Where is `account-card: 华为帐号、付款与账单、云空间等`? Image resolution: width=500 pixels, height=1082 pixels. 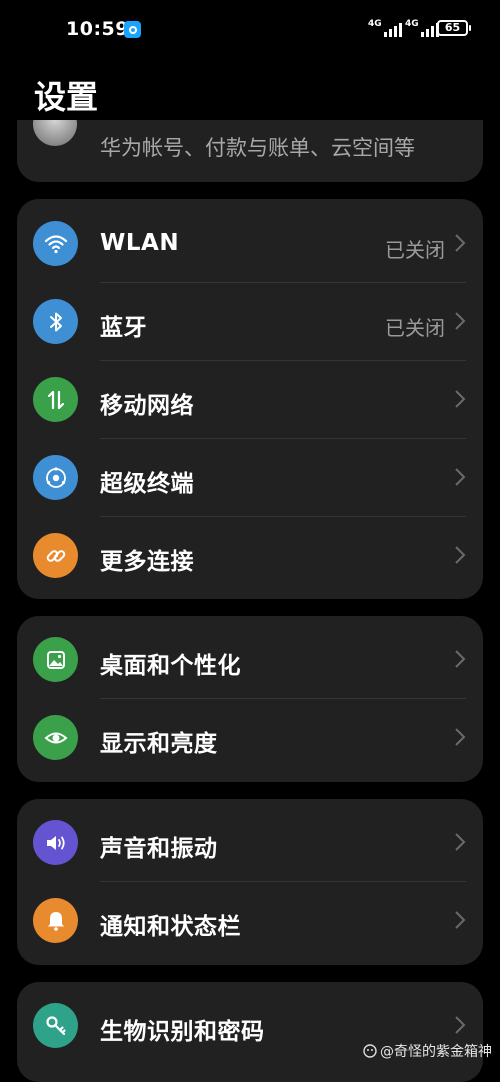 account-card: 华为帐号、付款与账单、云空间等 is located at coordinates (250, 151).